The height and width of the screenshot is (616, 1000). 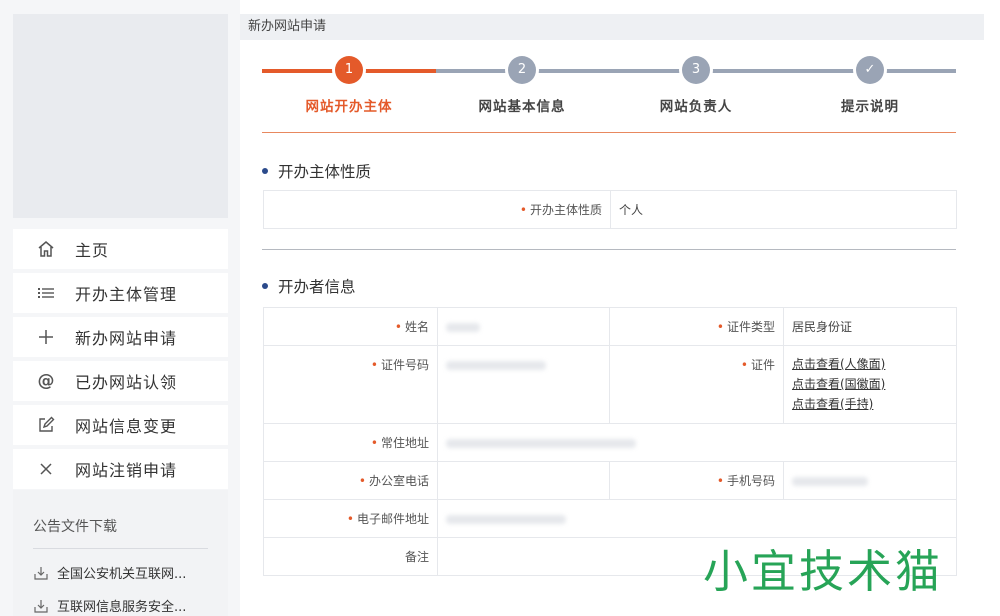 I want to click on sidebar-item-label: 新办网站申请, so click(x=126, y=338).